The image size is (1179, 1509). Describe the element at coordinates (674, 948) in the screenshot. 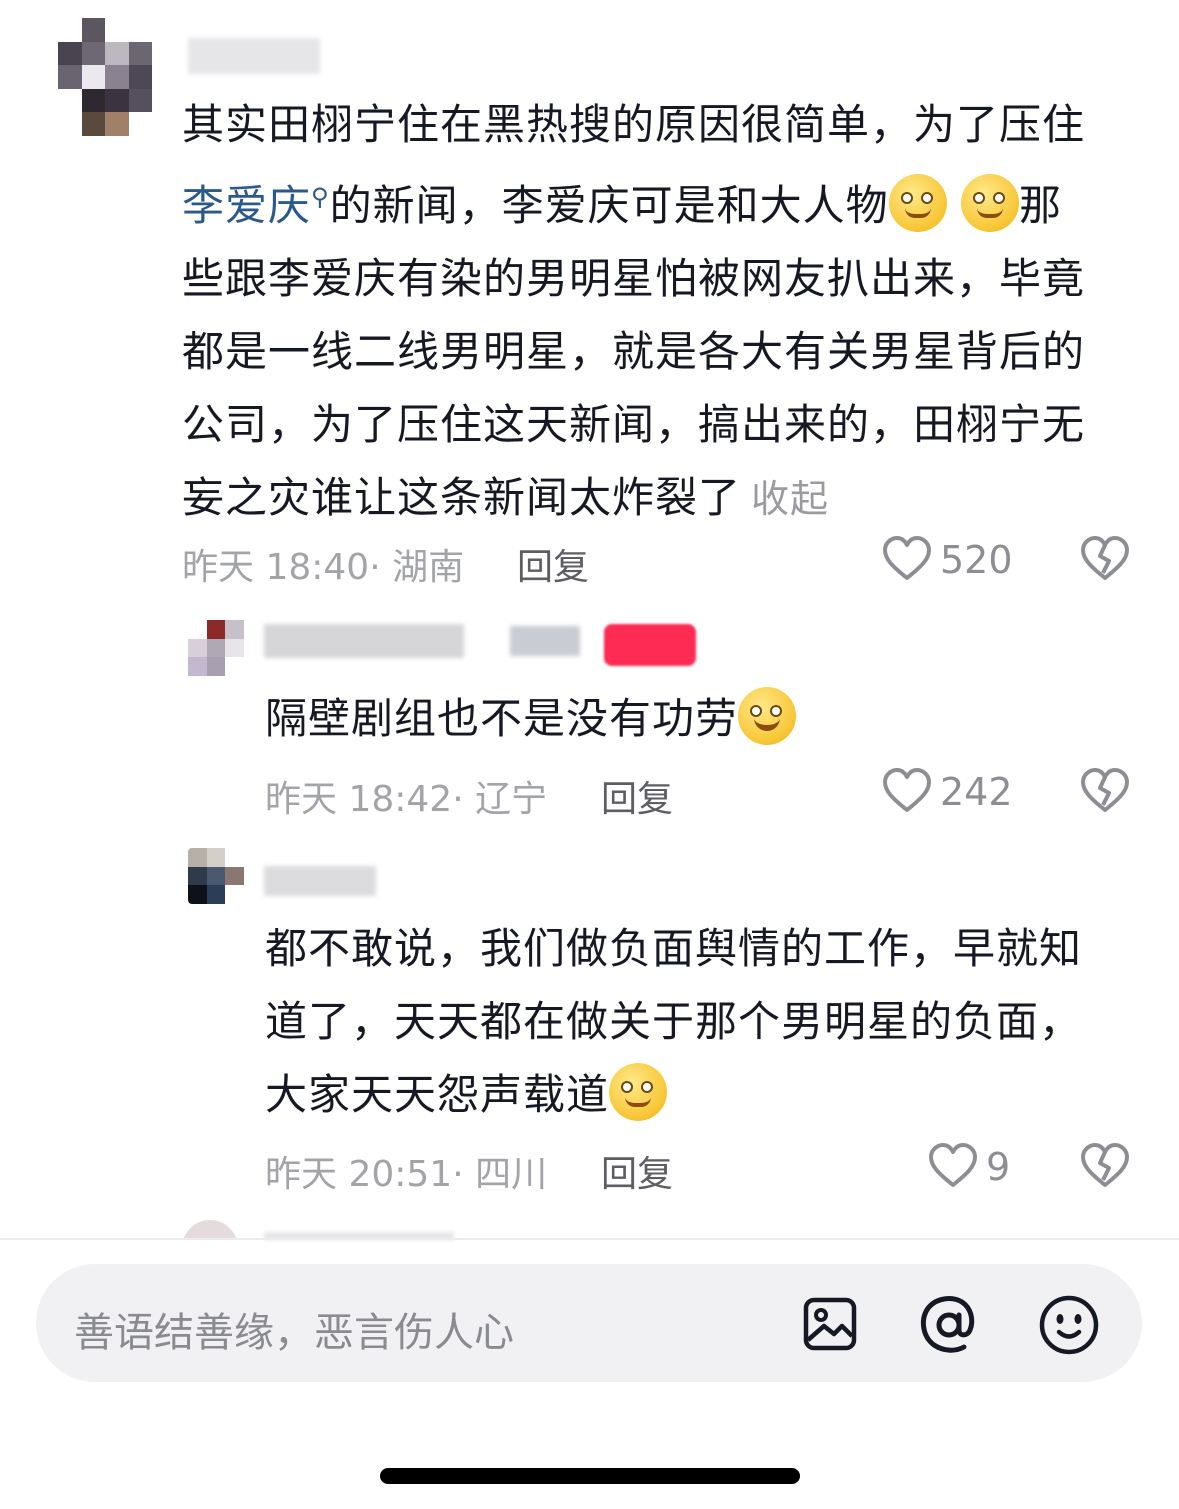

I see `comment-line: 都不敢说，我们做负面舆情的工作，早就知` at that location.